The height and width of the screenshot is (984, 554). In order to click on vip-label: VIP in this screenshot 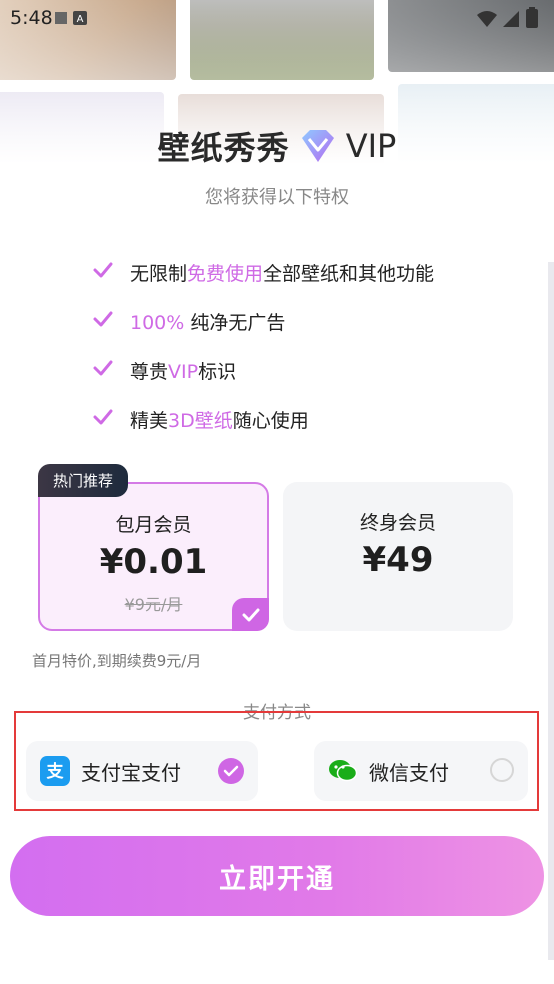, I will do `click(371, 146)`.